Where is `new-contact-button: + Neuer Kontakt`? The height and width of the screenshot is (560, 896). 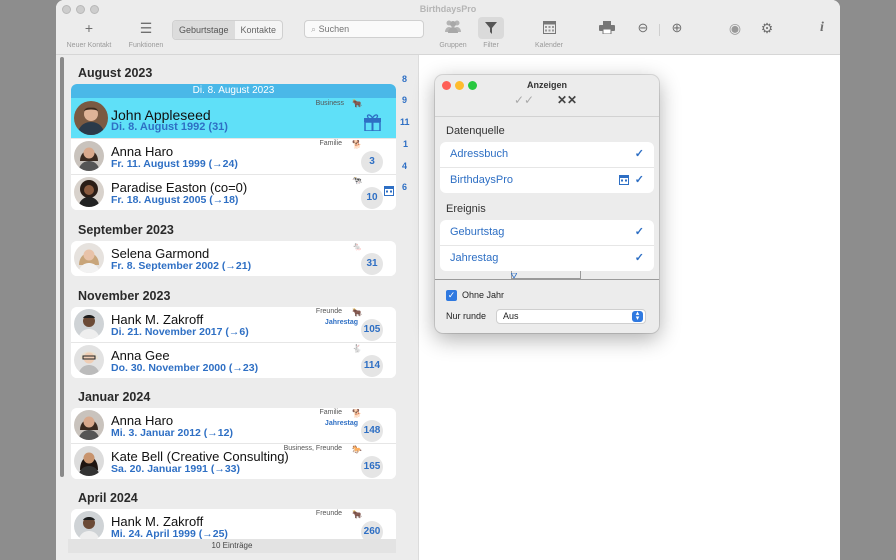 new-contact-button: + Neuer Kontakt is located at coordinates (89, 33).